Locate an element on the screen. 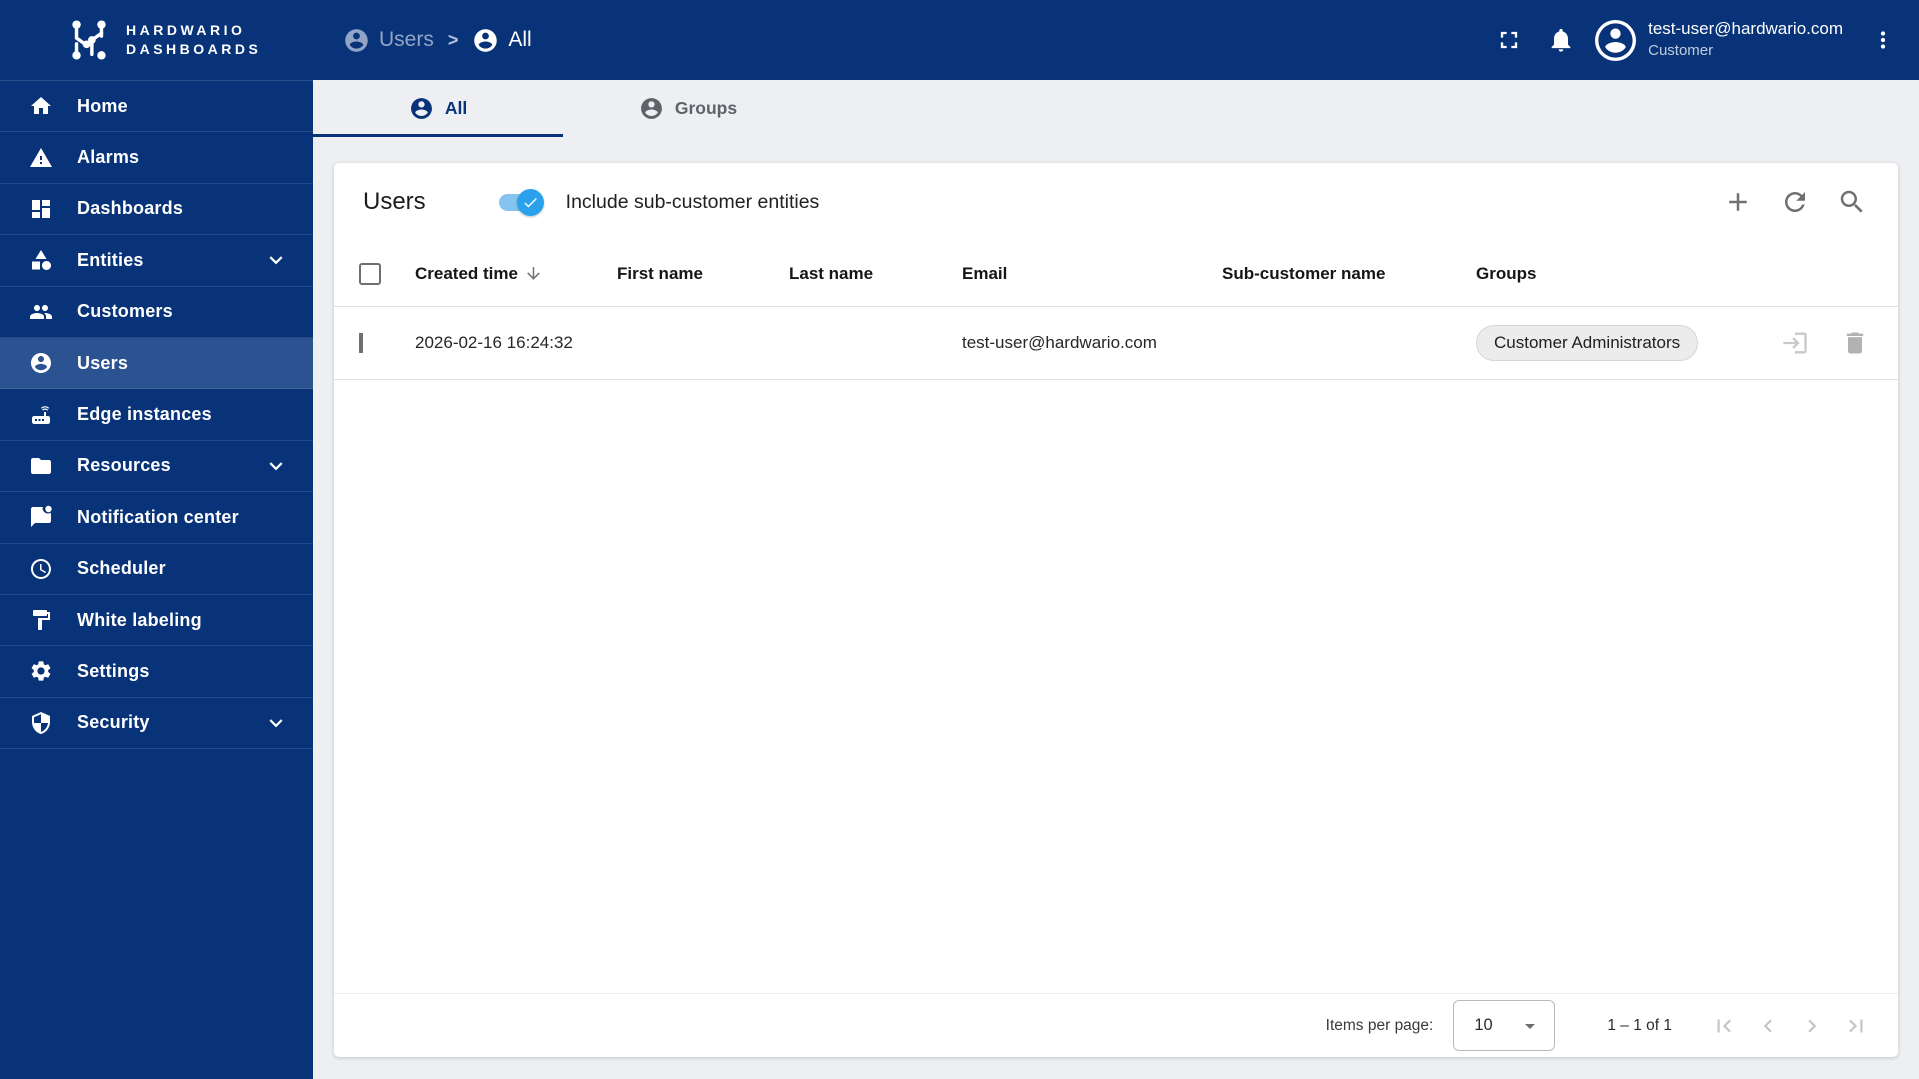  select-all-checkbox is located at coordinates (370, 273).